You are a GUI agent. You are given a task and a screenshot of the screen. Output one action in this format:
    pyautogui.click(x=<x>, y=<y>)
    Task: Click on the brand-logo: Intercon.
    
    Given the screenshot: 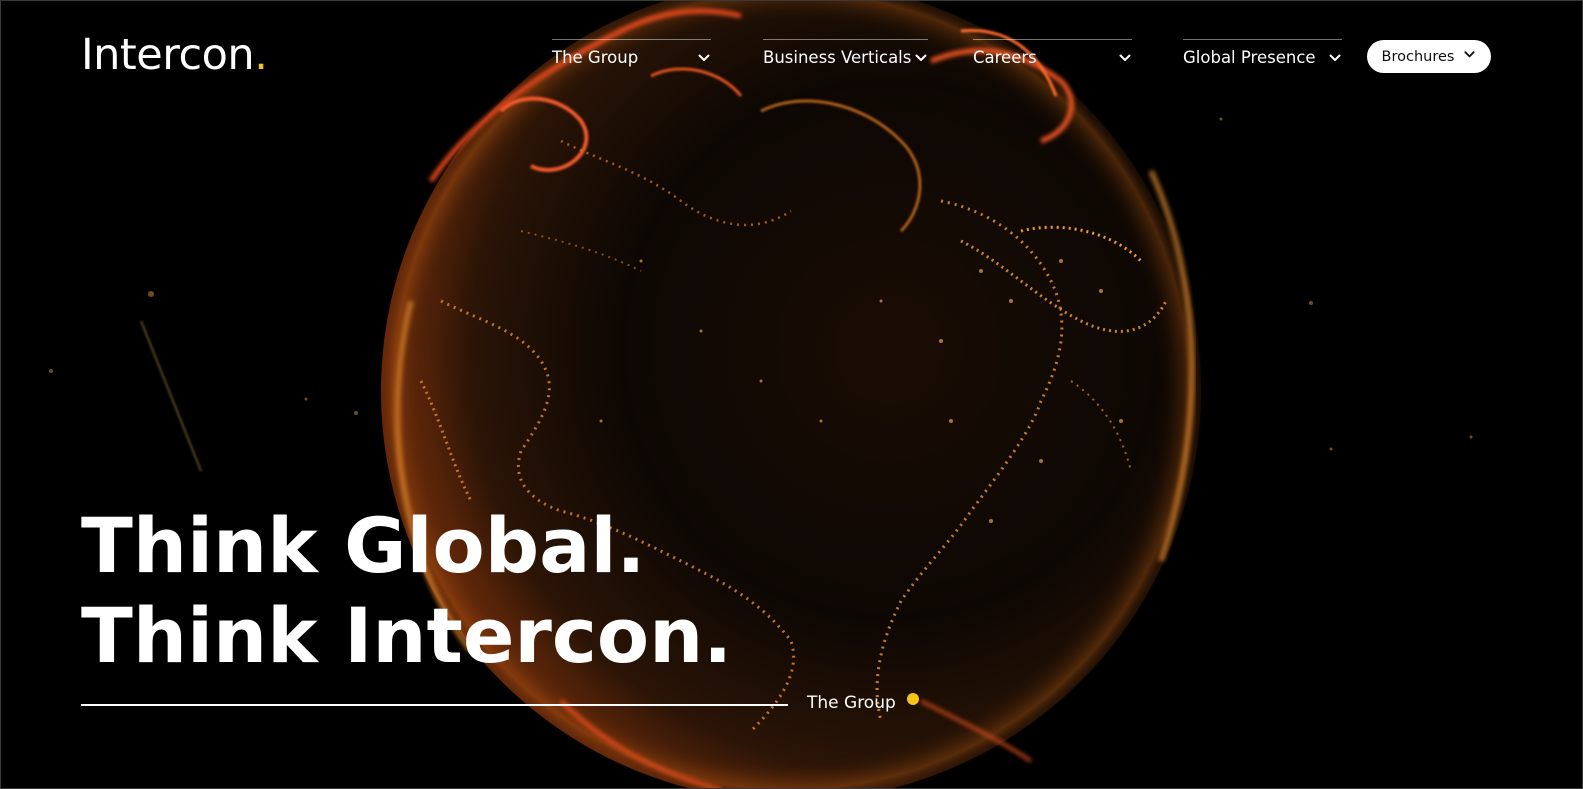 What is the action you would take?
    pyautogui.click(x=174, y=55)
    